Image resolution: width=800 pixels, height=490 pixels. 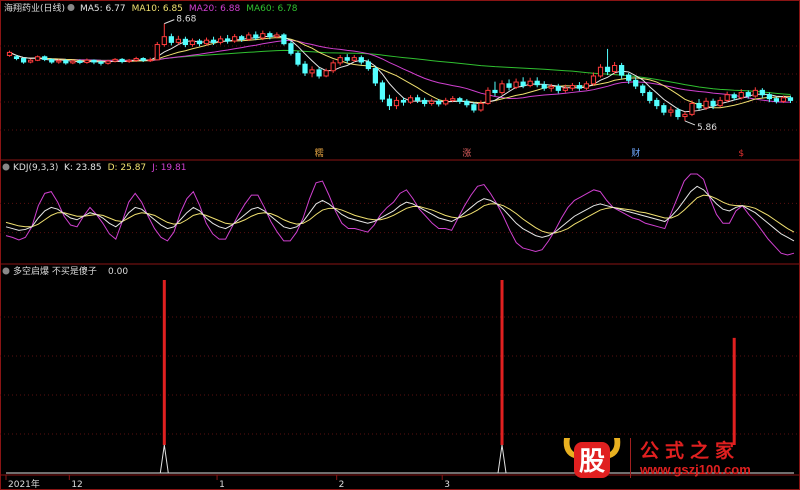 What do you see at coordinates (76, 485) in the screenshot?
I see `x-tick-label: 12` at bounding box center [76, 485].